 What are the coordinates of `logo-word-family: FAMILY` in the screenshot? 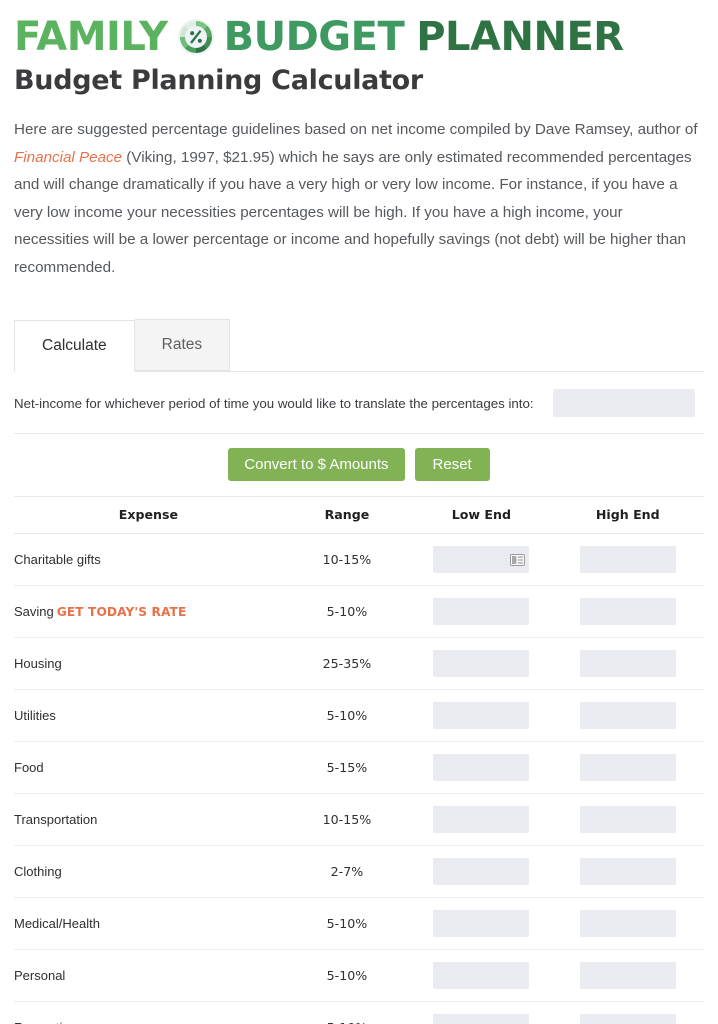 It's located at (91, 37).